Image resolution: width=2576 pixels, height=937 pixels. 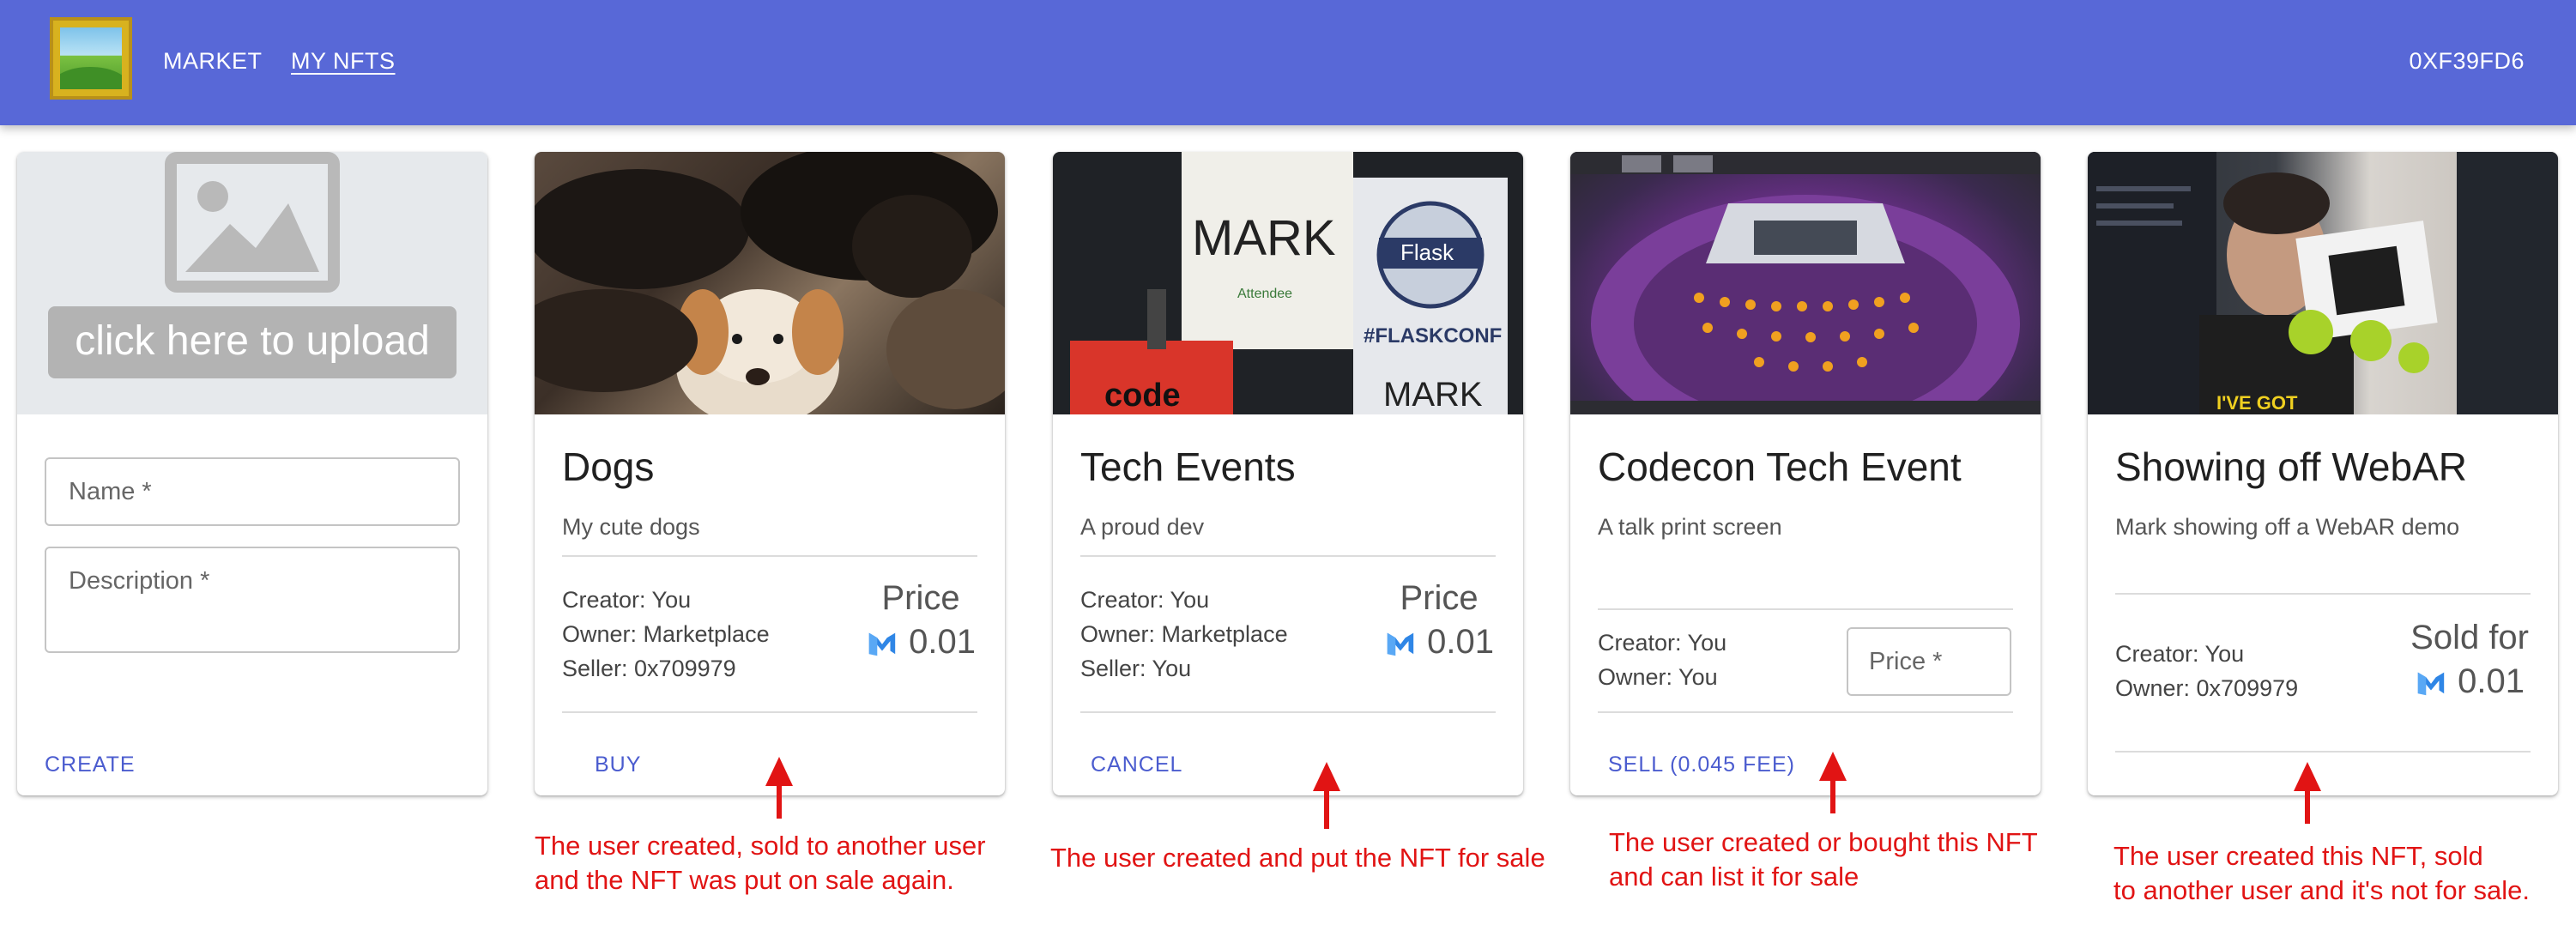 What do you see at coordinates (1690, 527) in the screenshot?
I see `nft-description: A talk print screen` at bounding box center [1690, 527].